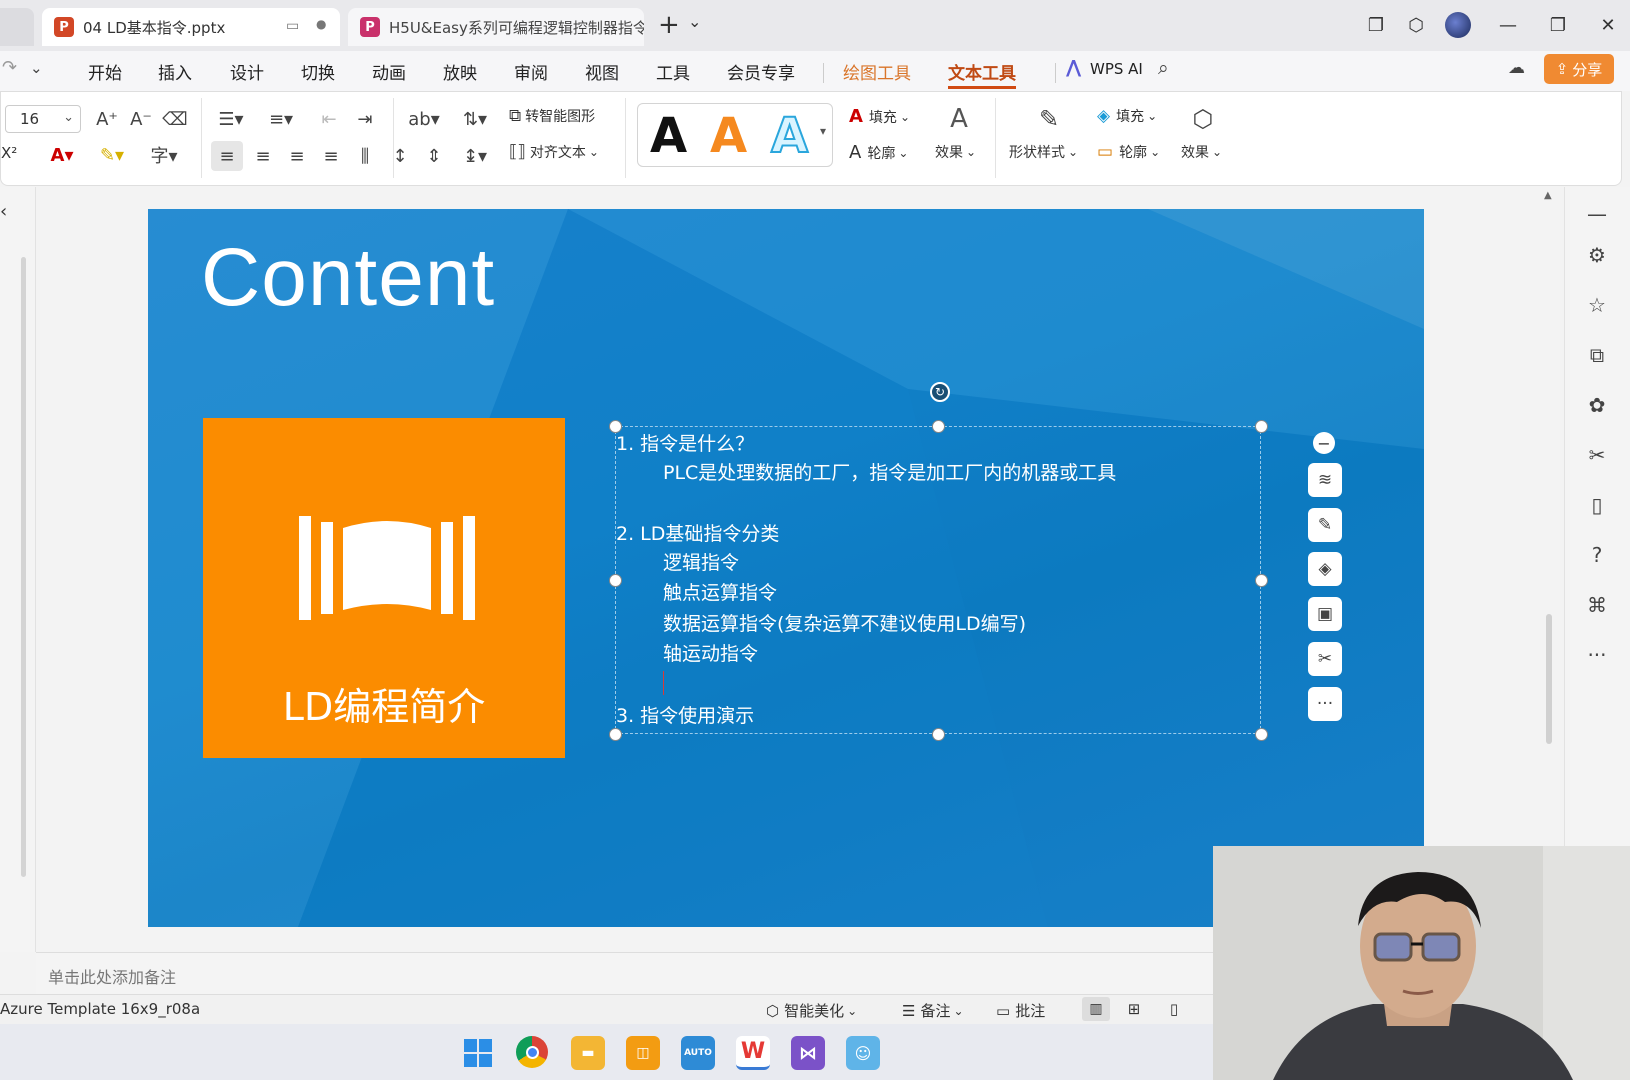 This screenshot has height=1080, width=1630. Describe the element at coordinates (615, 734) in the screenshot. I see `resize-handle-bl` at that location.